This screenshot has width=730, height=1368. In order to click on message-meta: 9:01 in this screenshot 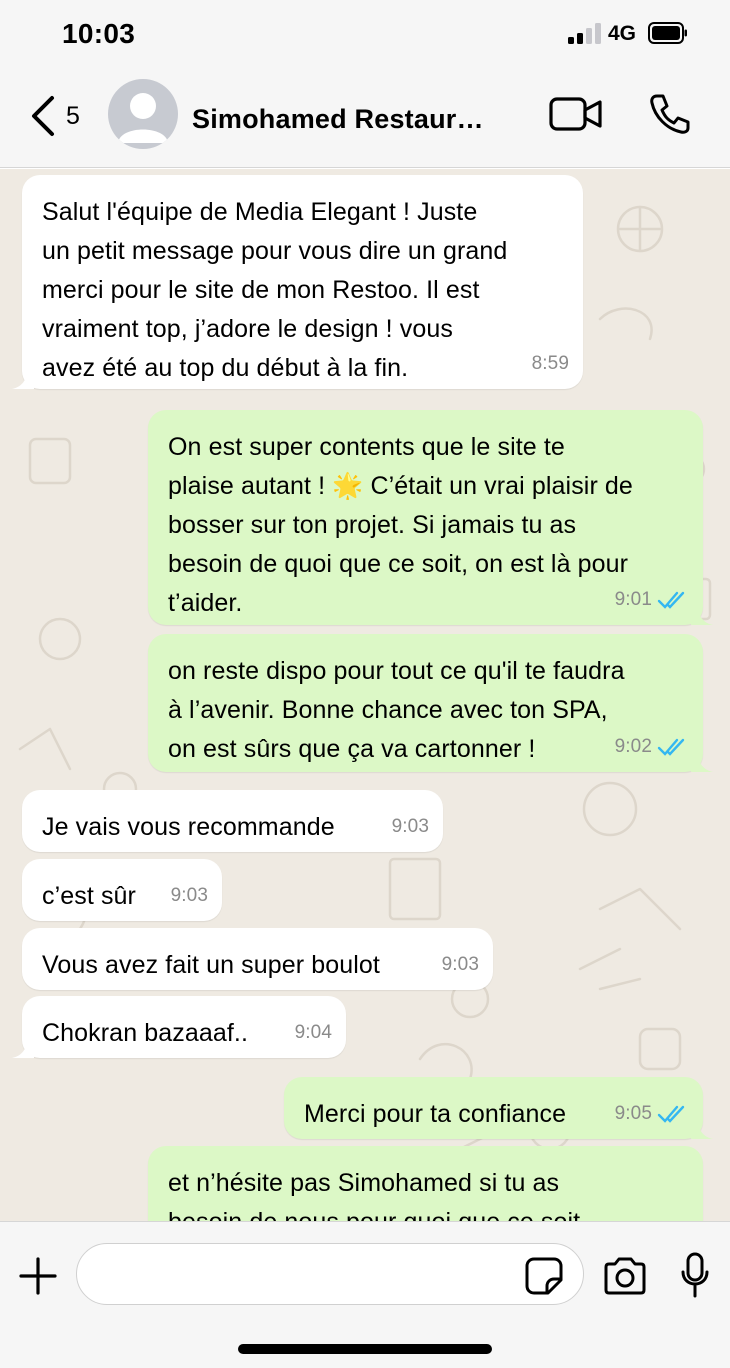, I will do `click(652, 599)`.